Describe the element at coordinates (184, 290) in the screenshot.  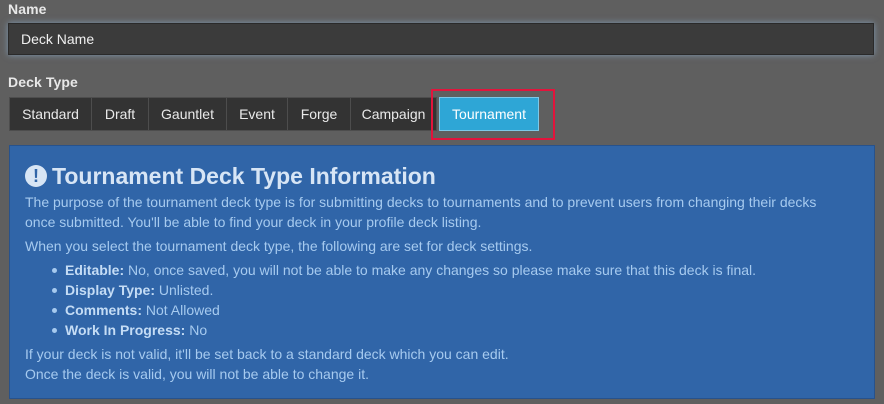
I see `setting-value: Unlisted.` at that location.